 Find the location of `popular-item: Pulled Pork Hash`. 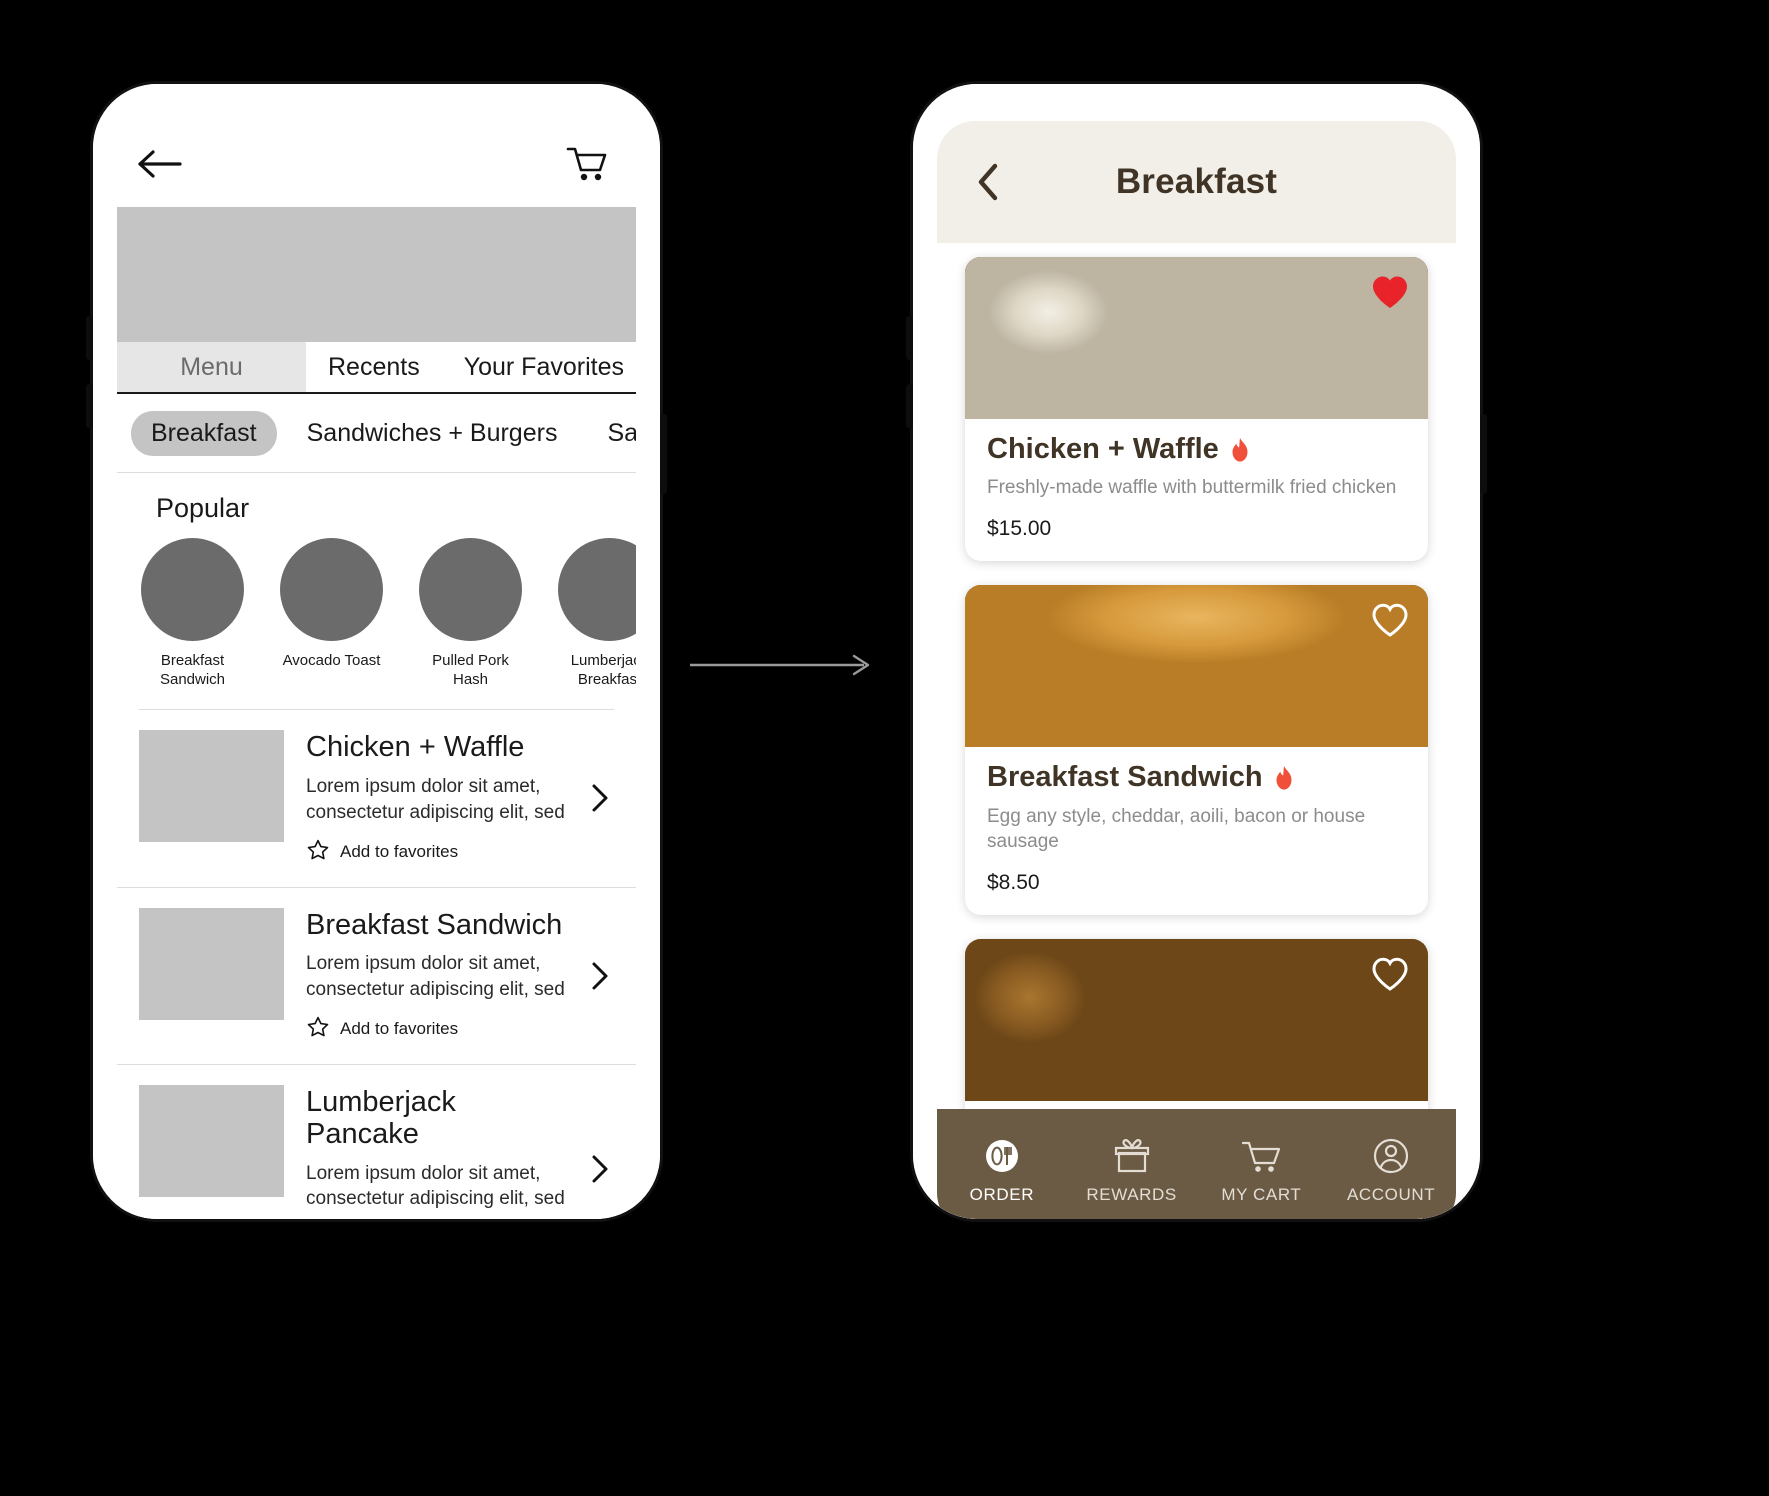

popular-item: Pulled Pork Hash is located at coordinates (470, 613).